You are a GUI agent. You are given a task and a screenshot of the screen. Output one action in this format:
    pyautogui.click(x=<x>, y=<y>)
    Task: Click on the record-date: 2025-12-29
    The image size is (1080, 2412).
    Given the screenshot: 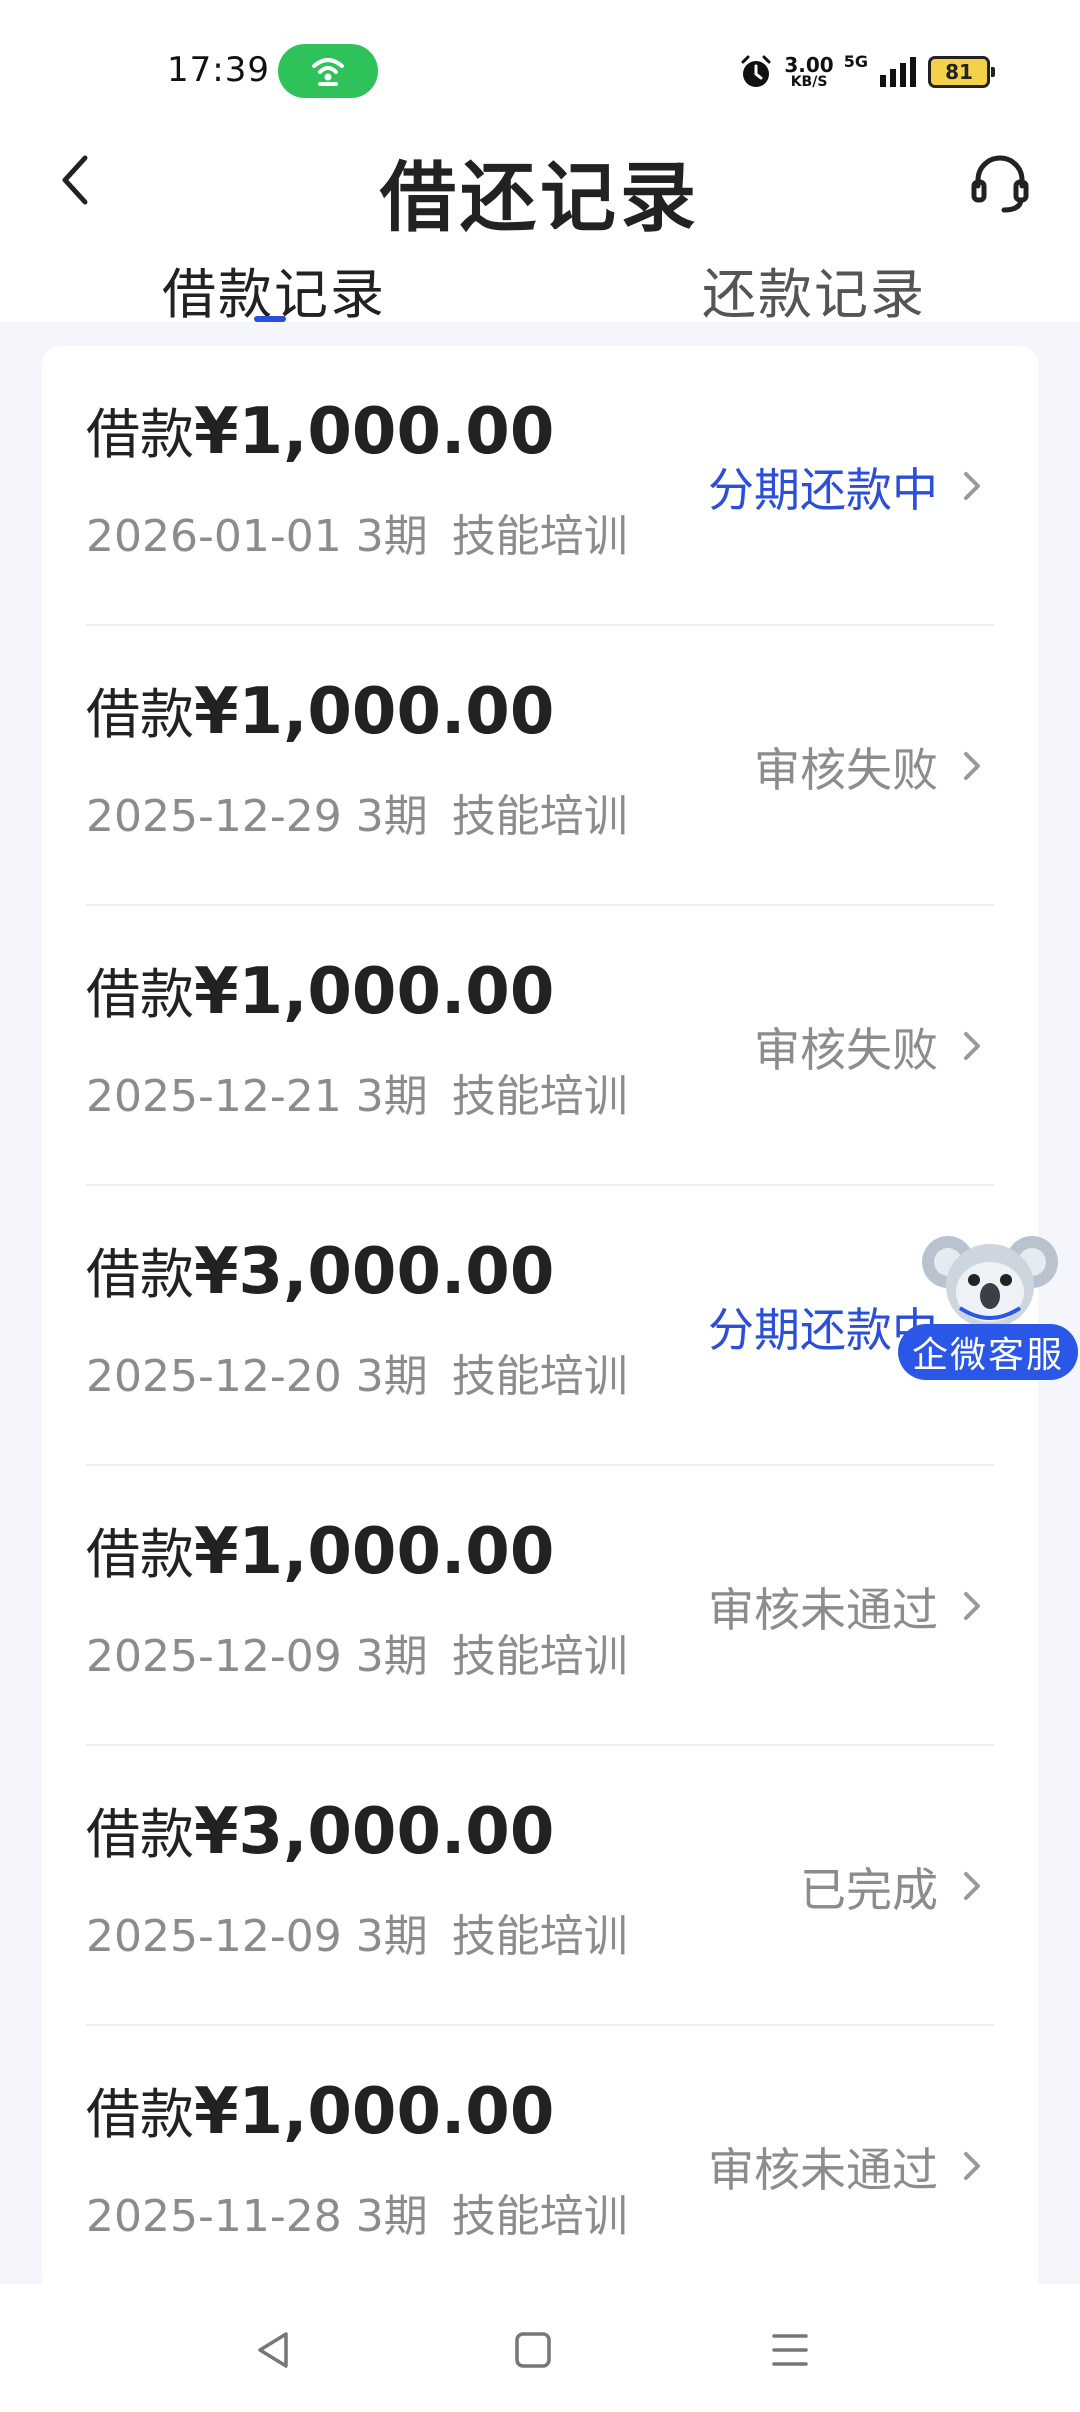 What is the action you would take?
    pyautogui.click(x=214, y=816)
    